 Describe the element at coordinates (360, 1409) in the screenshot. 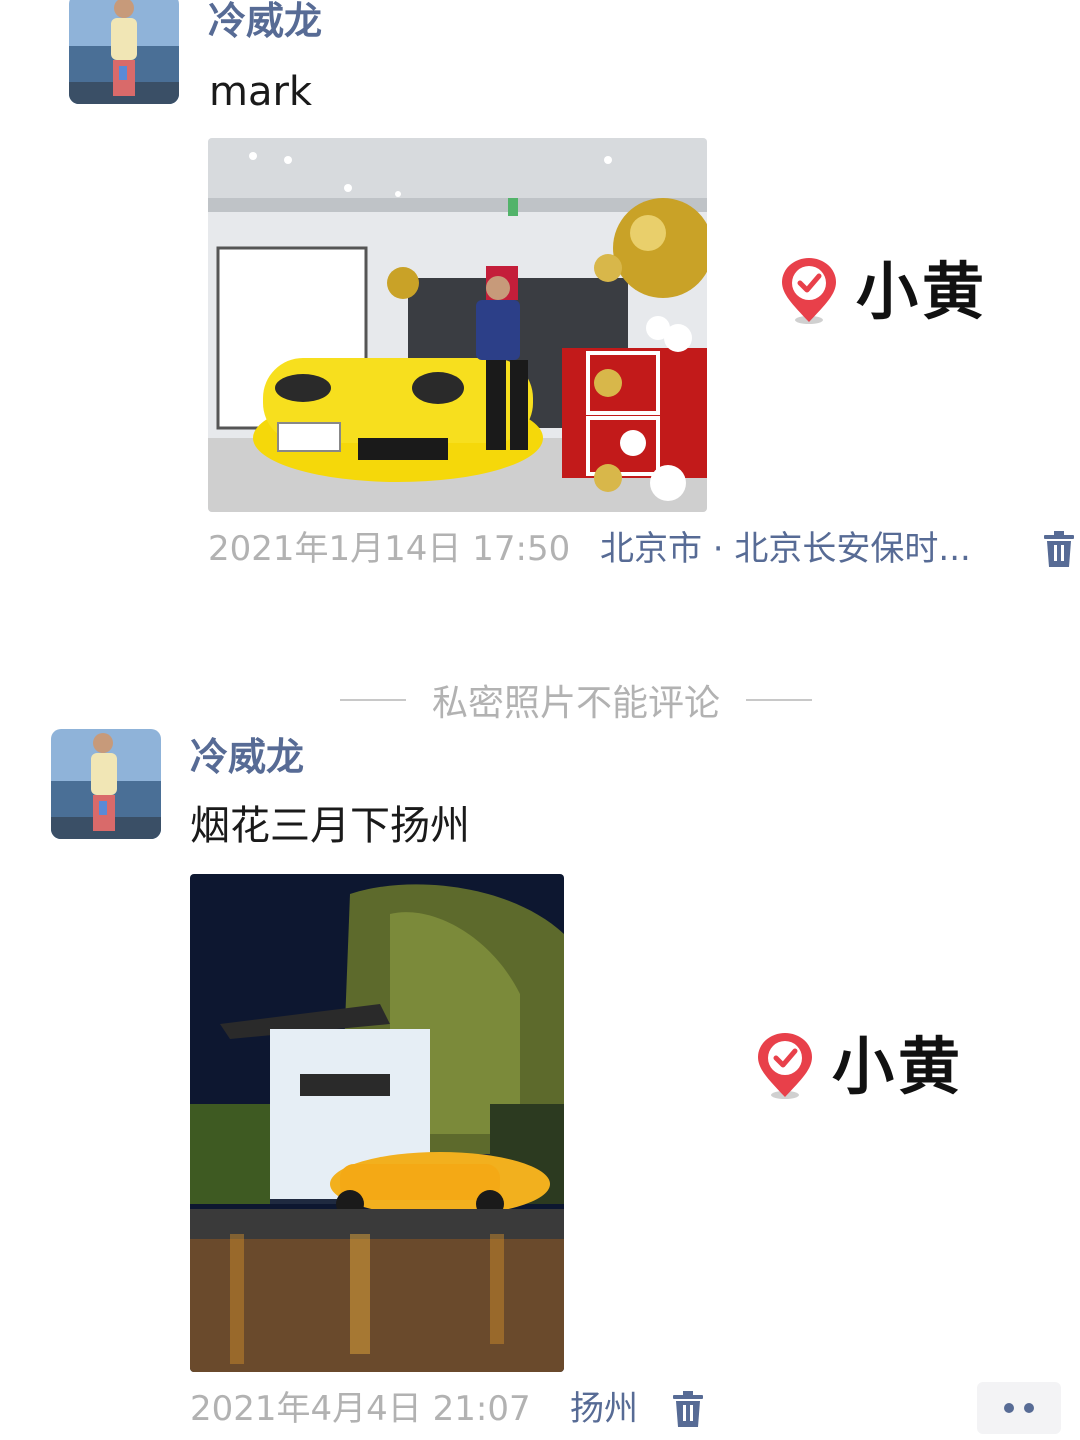

I see `post2-timestamp: 2021年4月4日 21:07` at that location.